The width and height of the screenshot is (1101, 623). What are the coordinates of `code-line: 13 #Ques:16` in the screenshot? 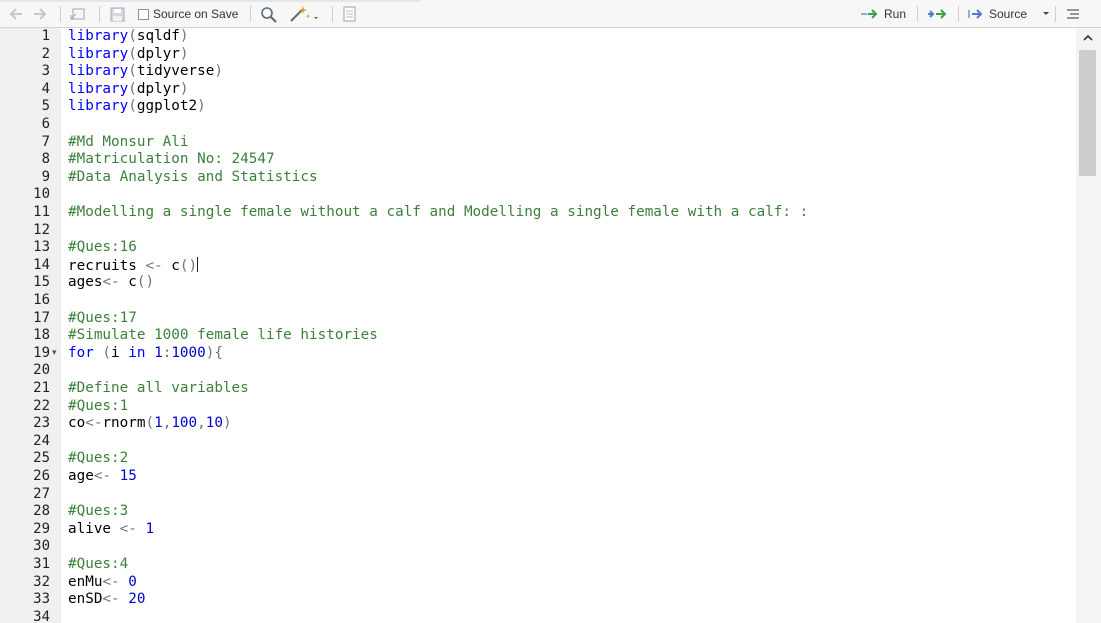 It's located at (538, 248).